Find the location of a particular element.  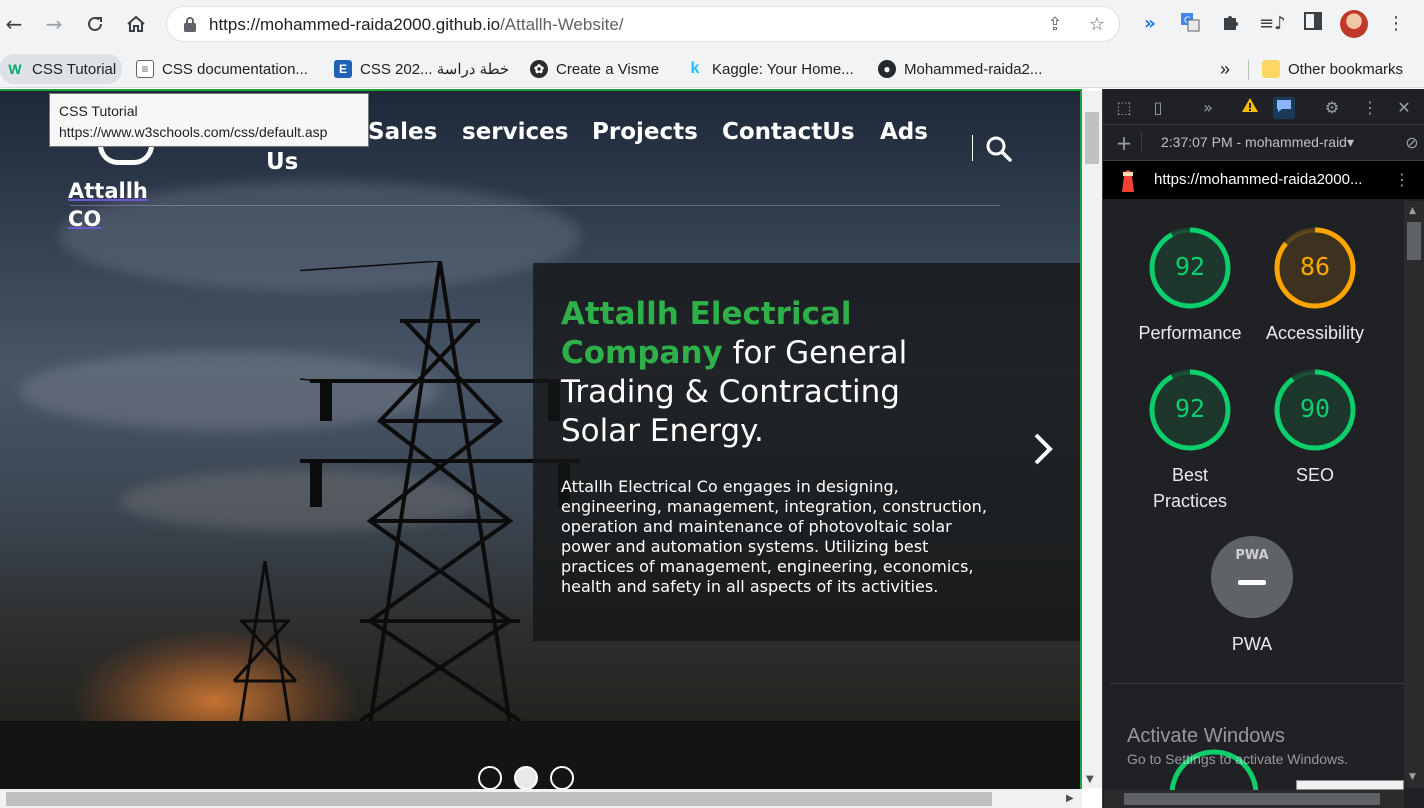

github-icon: ● is located at coordinates (887, 69).